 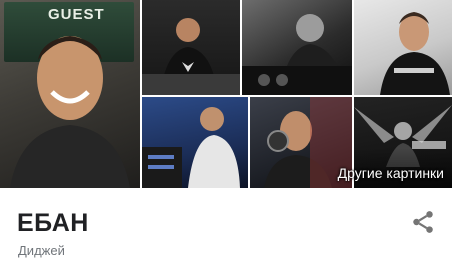 I want to click on share-icon, so click(x=423, y=222).